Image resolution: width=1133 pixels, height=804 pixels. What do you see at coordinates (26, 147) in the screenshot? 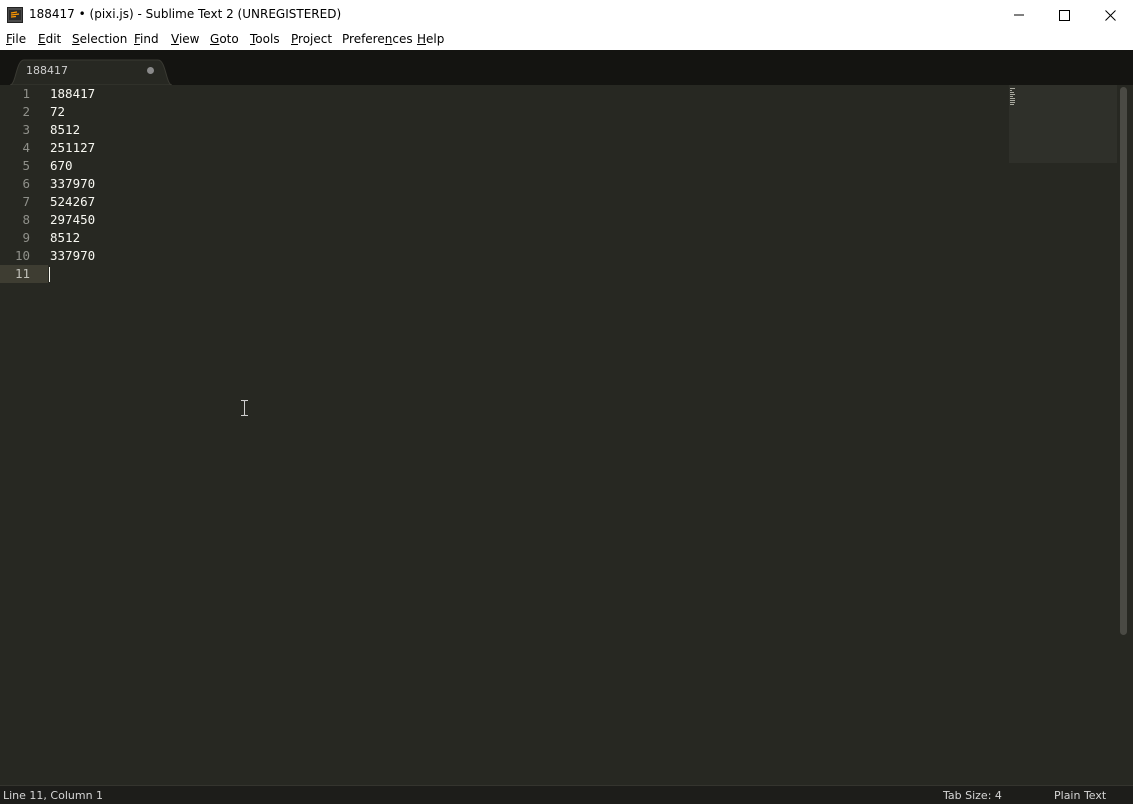
I see `line-number: 4` at bounding box center [26, 147].